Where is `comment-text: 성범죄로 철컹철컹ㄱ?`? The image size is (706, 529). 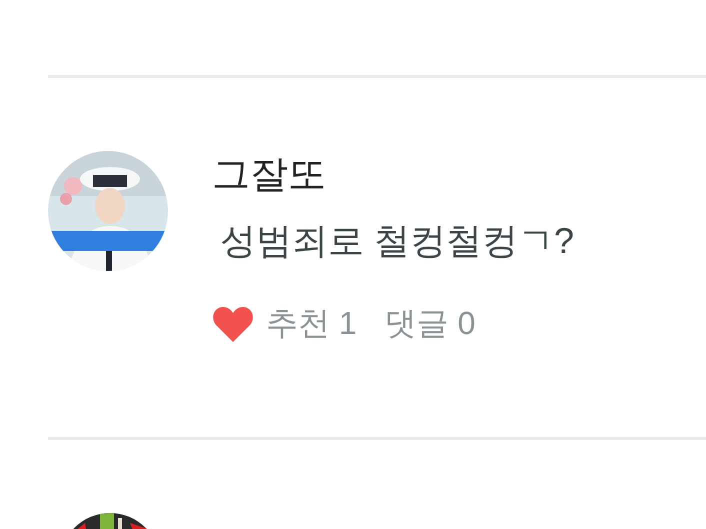 comment-text: 성범죄로 철컹철컹ㄱ? is located at coordinates (397, 240).